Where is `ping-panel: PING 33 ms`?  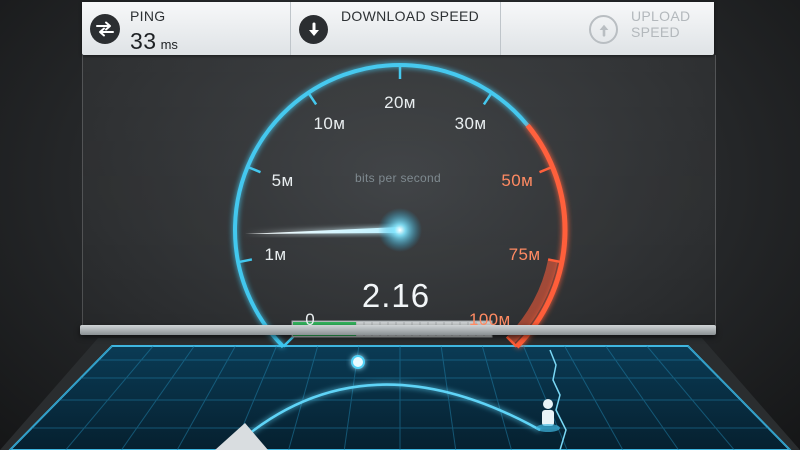 ping-panel: PING 33 ms is located at coordinates (186, 28).